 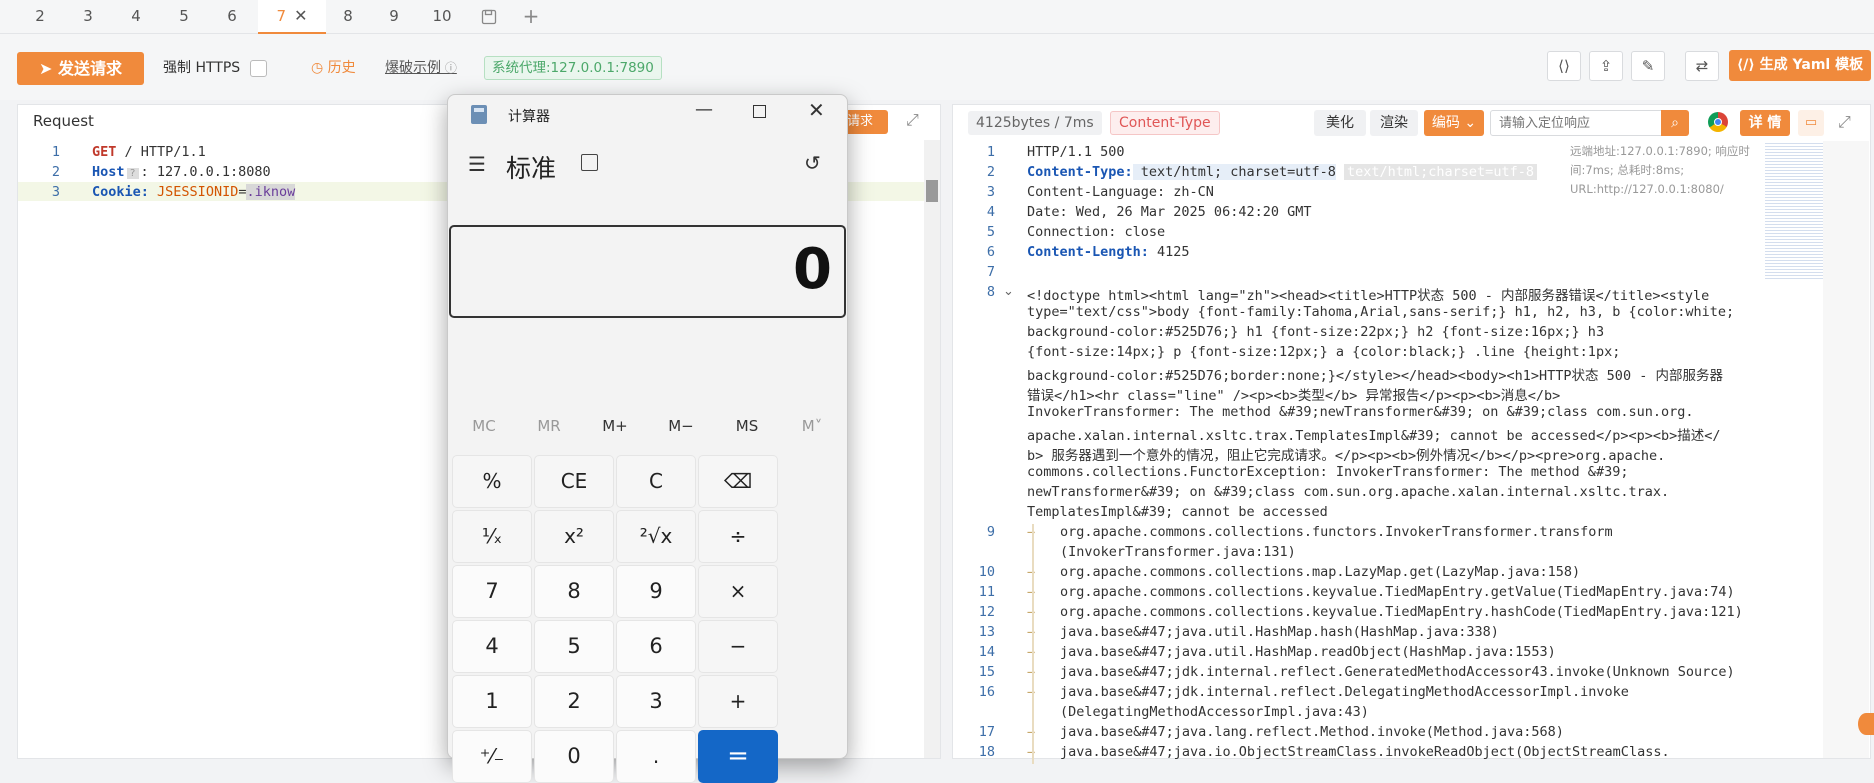 I want to click on tab-8: 8, so click(x=348, y=17).